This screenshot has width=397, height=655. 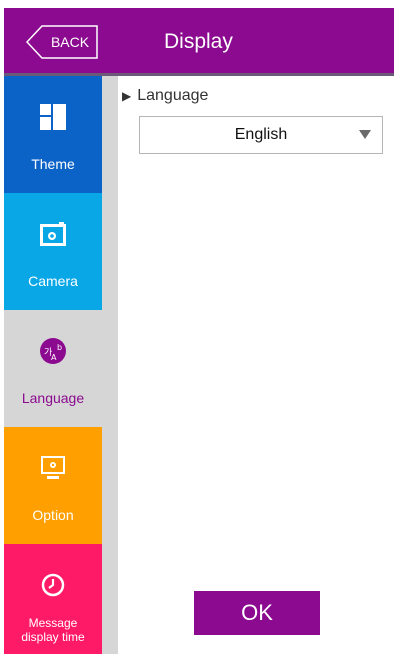 I want to click on sidebar-item-message-display-time: Message display time, so click(x=53, y=599).